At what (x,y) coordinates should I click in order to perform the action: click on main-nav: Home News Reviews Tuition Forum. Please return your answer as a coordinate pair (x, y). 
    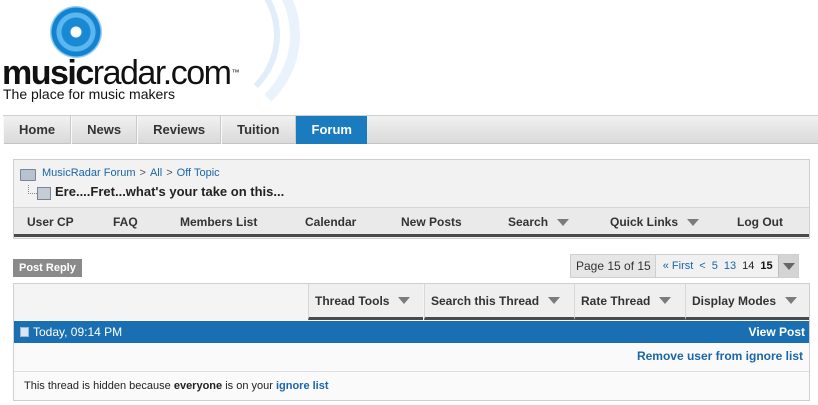
    Looking at the image, I should click on (410, 129).